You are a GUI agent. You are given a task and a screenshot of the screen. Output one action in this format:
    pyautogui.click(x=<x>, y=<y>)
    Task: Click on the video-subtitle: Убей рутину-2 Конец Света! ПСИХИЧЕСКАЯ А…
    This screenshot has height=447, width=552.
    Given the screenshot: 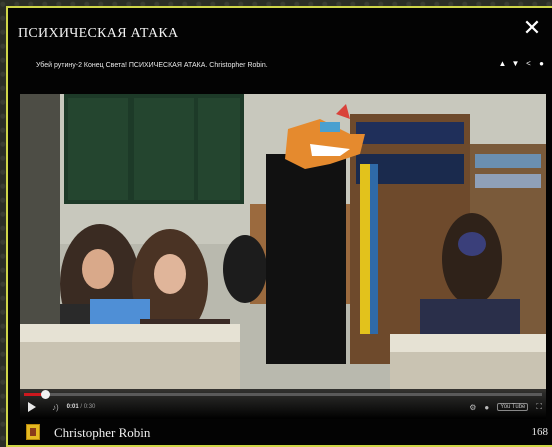 What is the action you would take?
    pyautogui.click(x=152, y=65)
    